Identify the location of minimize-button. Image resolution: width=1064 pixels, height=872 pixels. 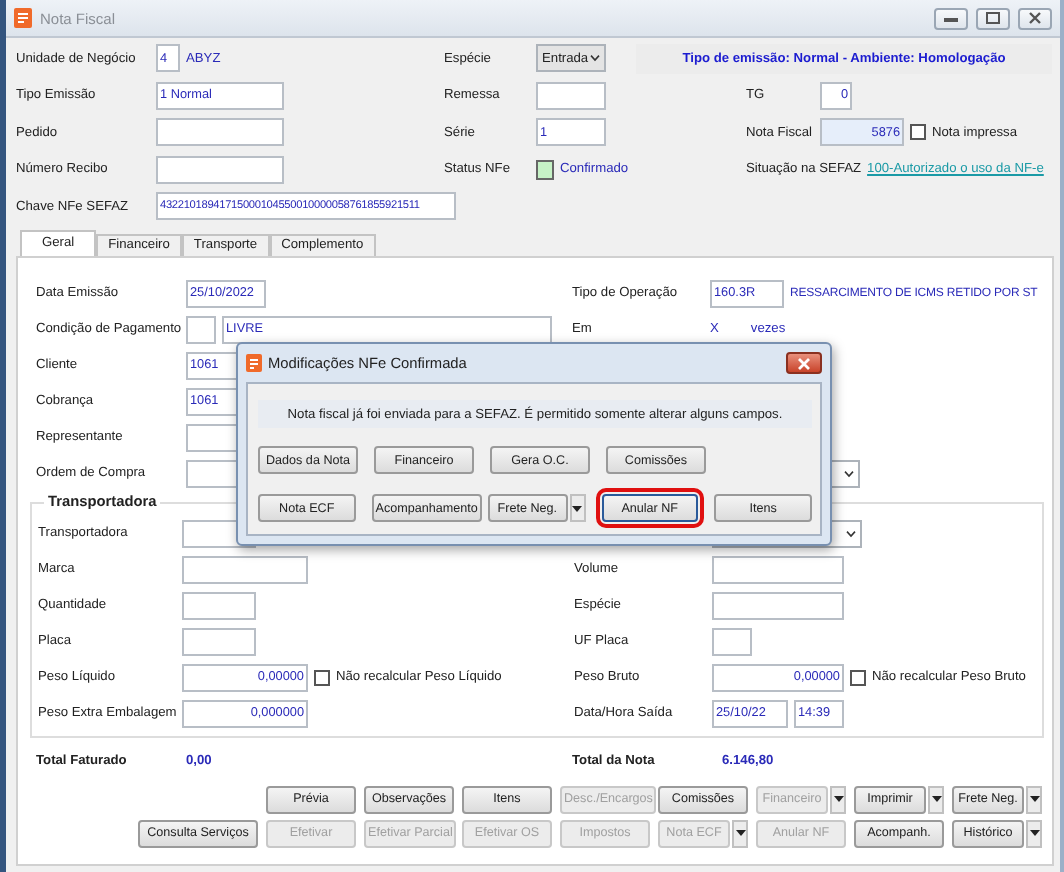
(951, 18).